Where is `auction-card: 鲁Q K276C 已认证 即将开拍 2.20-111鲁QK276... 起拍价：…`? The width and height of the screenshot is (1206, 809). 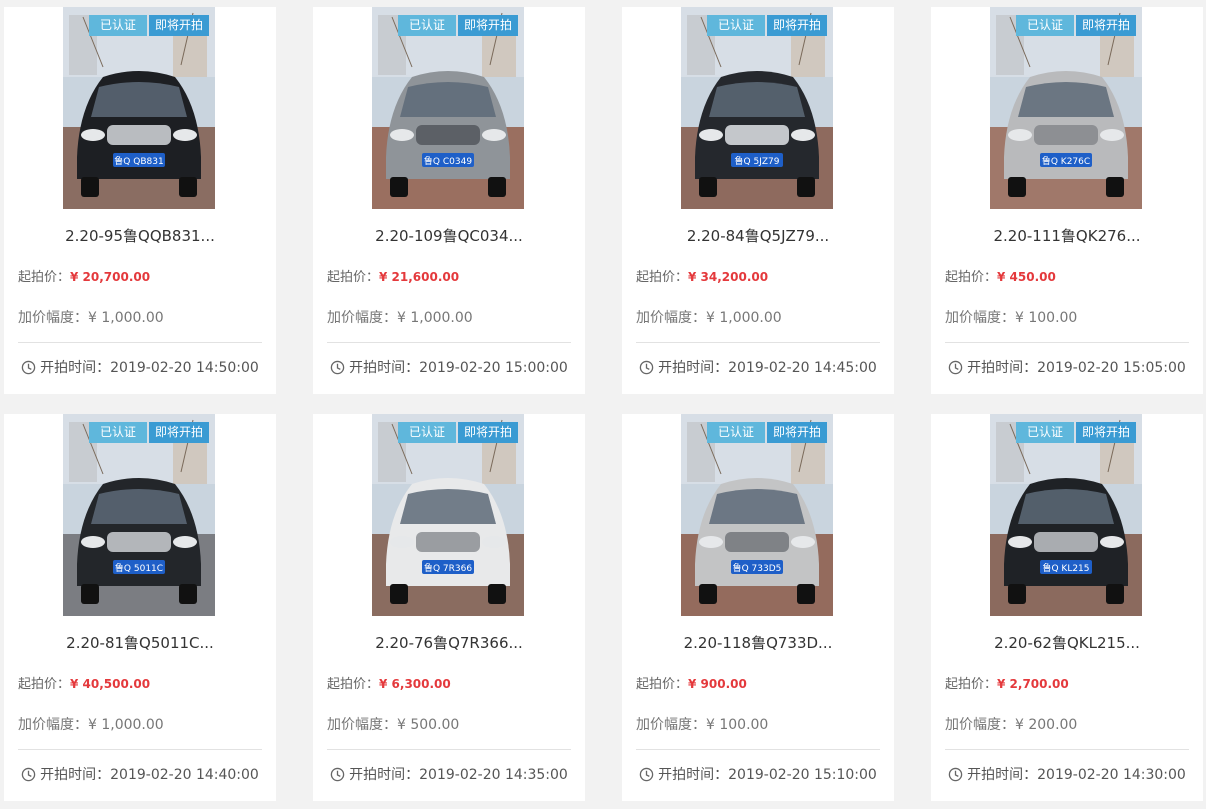
auction-card: 鲁Q K276C 已认证 即将开拍 2.20-111鲁QK276... 起拍价：… is located at coordinates (1067, 200).